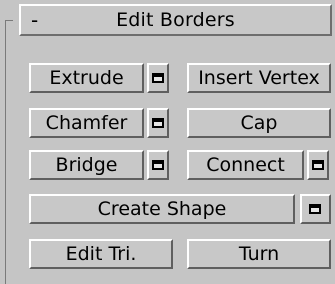  I want to click on cap-label: Cap, so click(259, 122).